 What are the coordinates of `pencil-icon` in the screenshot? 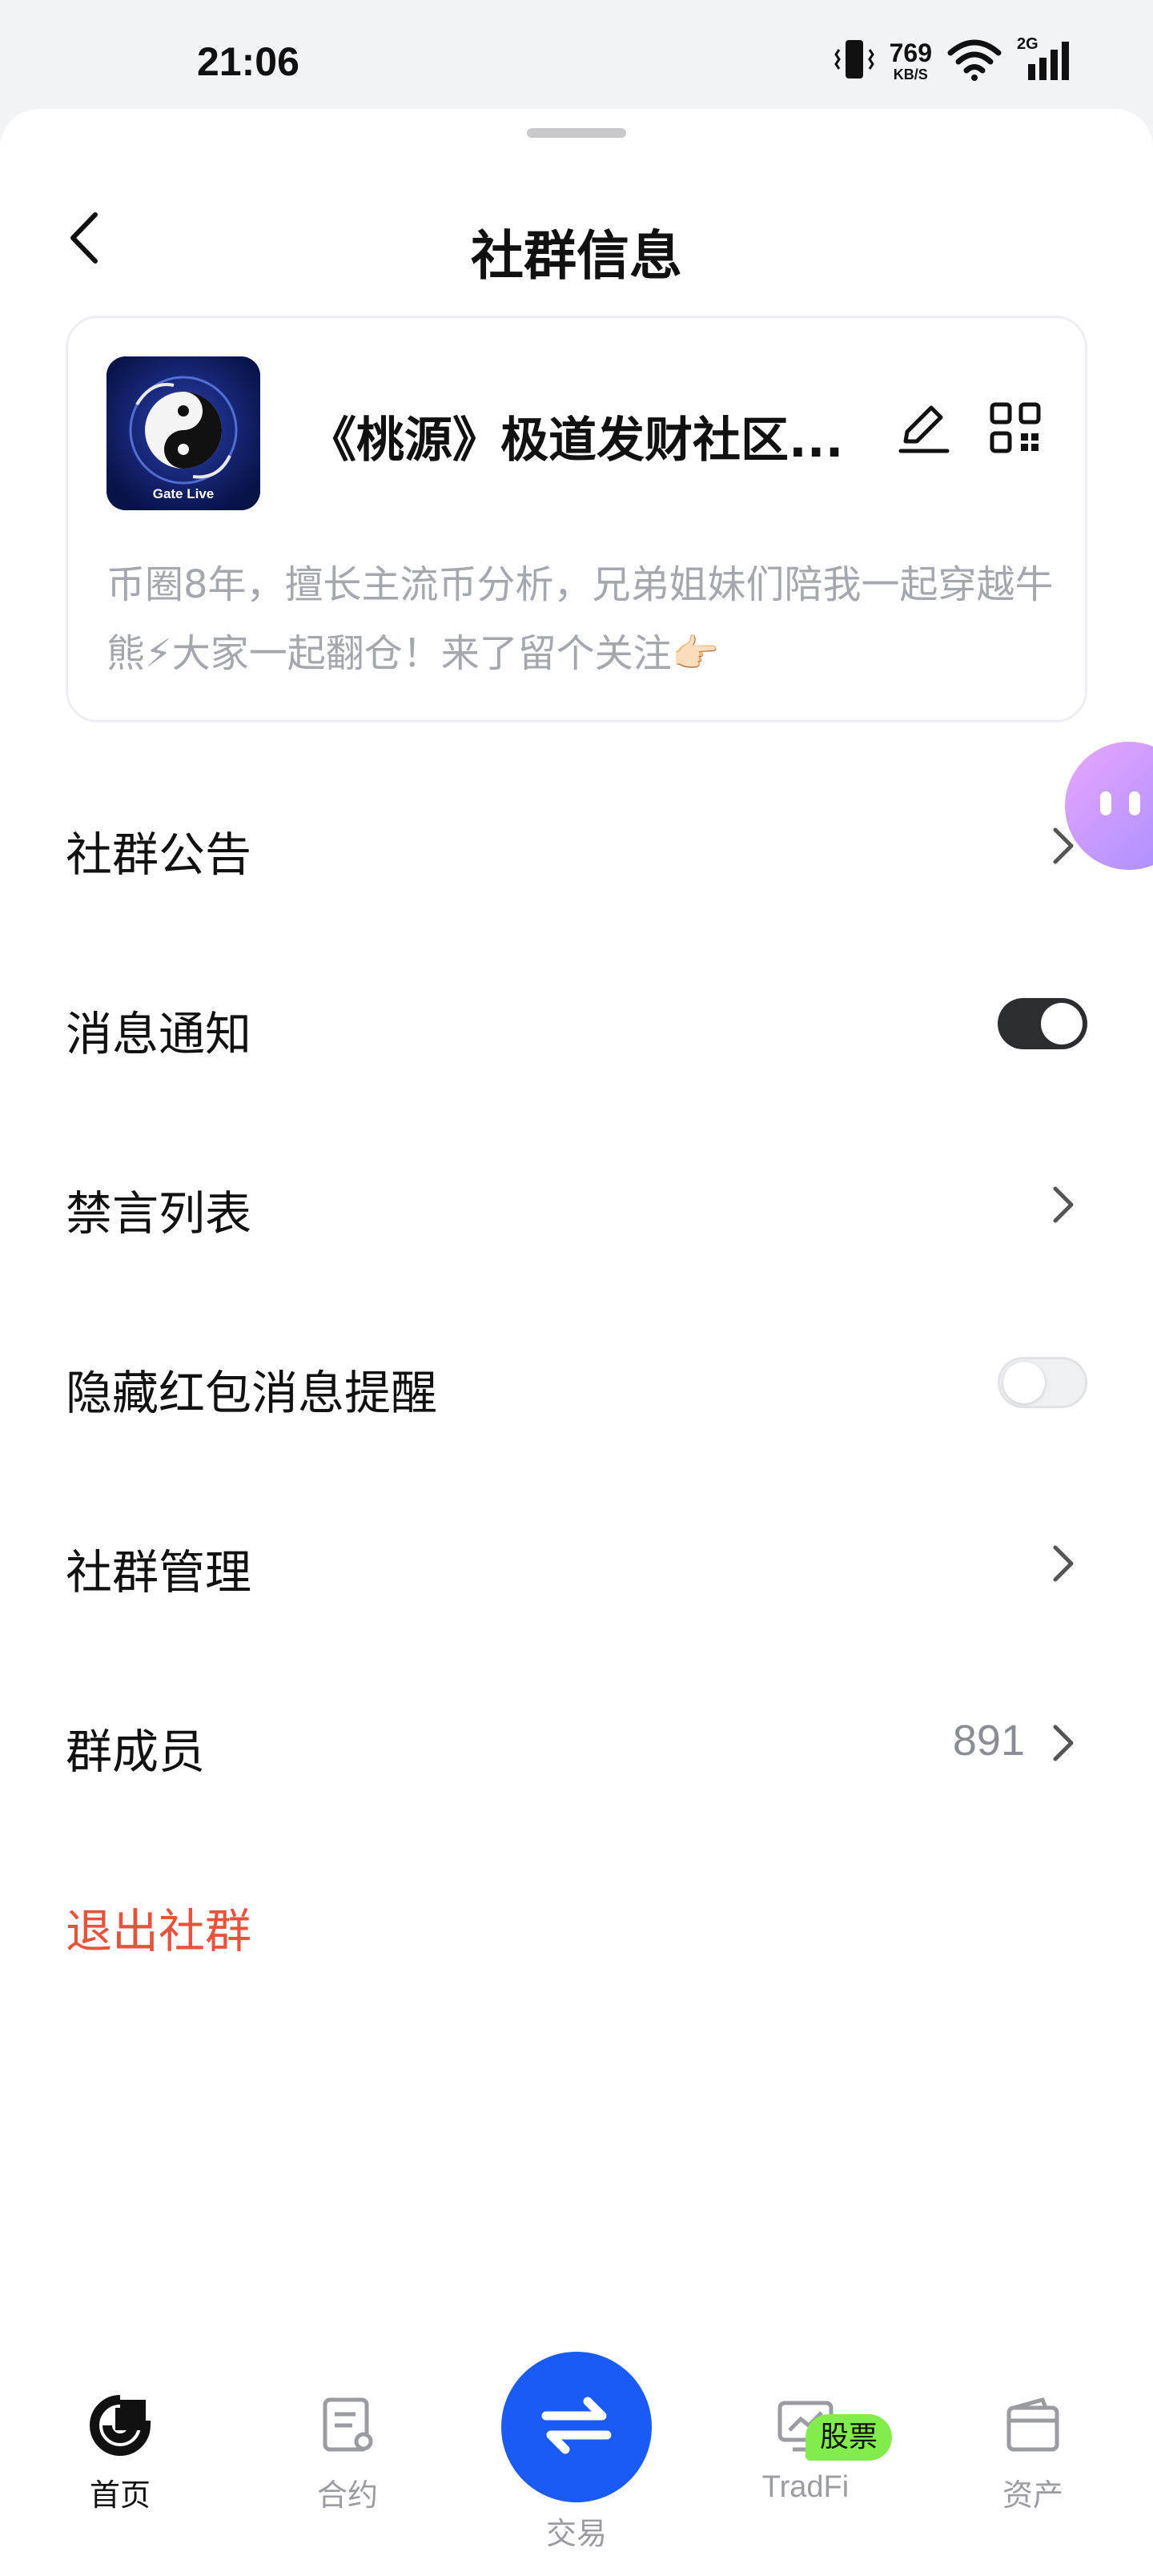 It's located at (923, 431).